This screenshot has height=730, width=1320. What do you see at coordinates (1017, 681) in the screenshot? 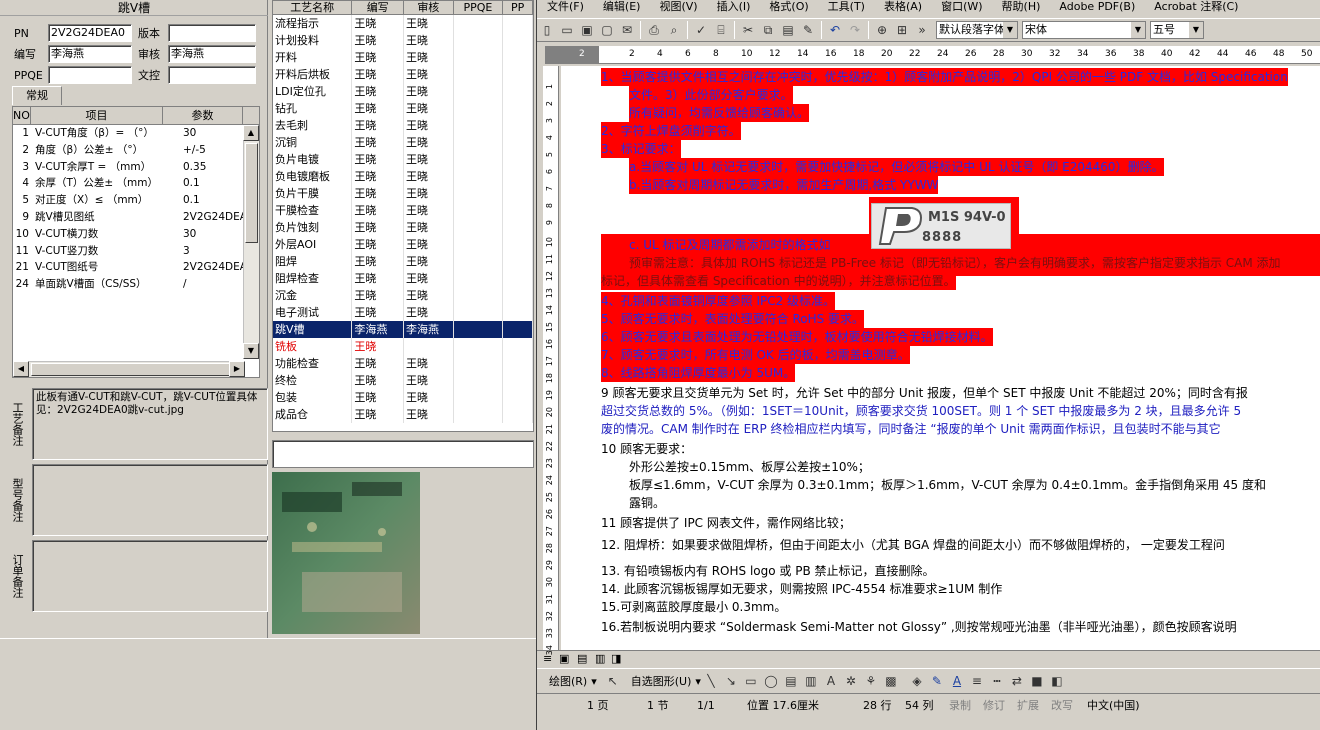
I see `arrow-style-icon: ⇄` at bounding box center [1017, 681].